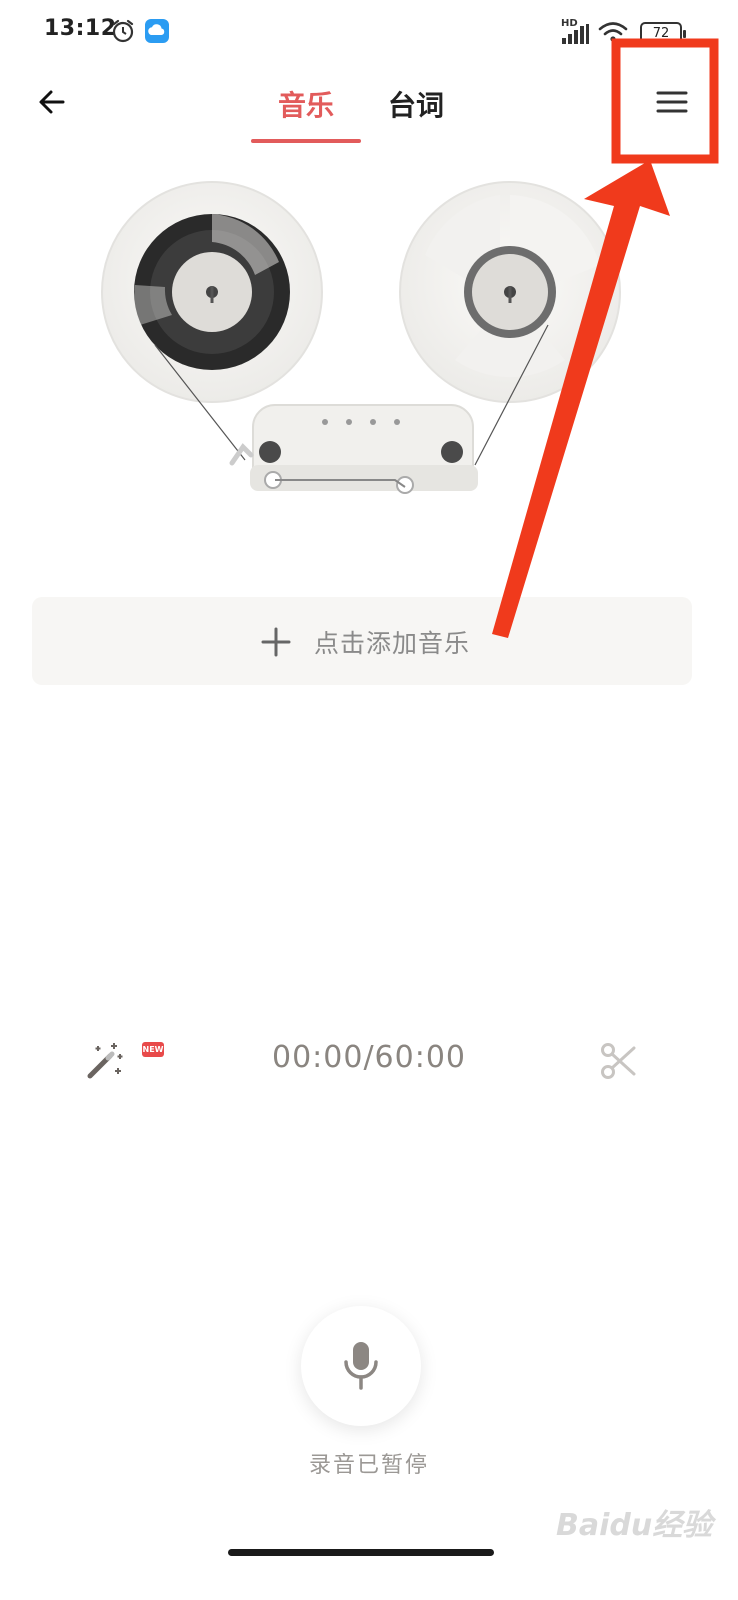 Image resolution: width=738 pixels, height=1600 pixels. Describe the element at coordinates (605, 338) in the screenshot. I see `annotation-arrow-overlay` at that location.